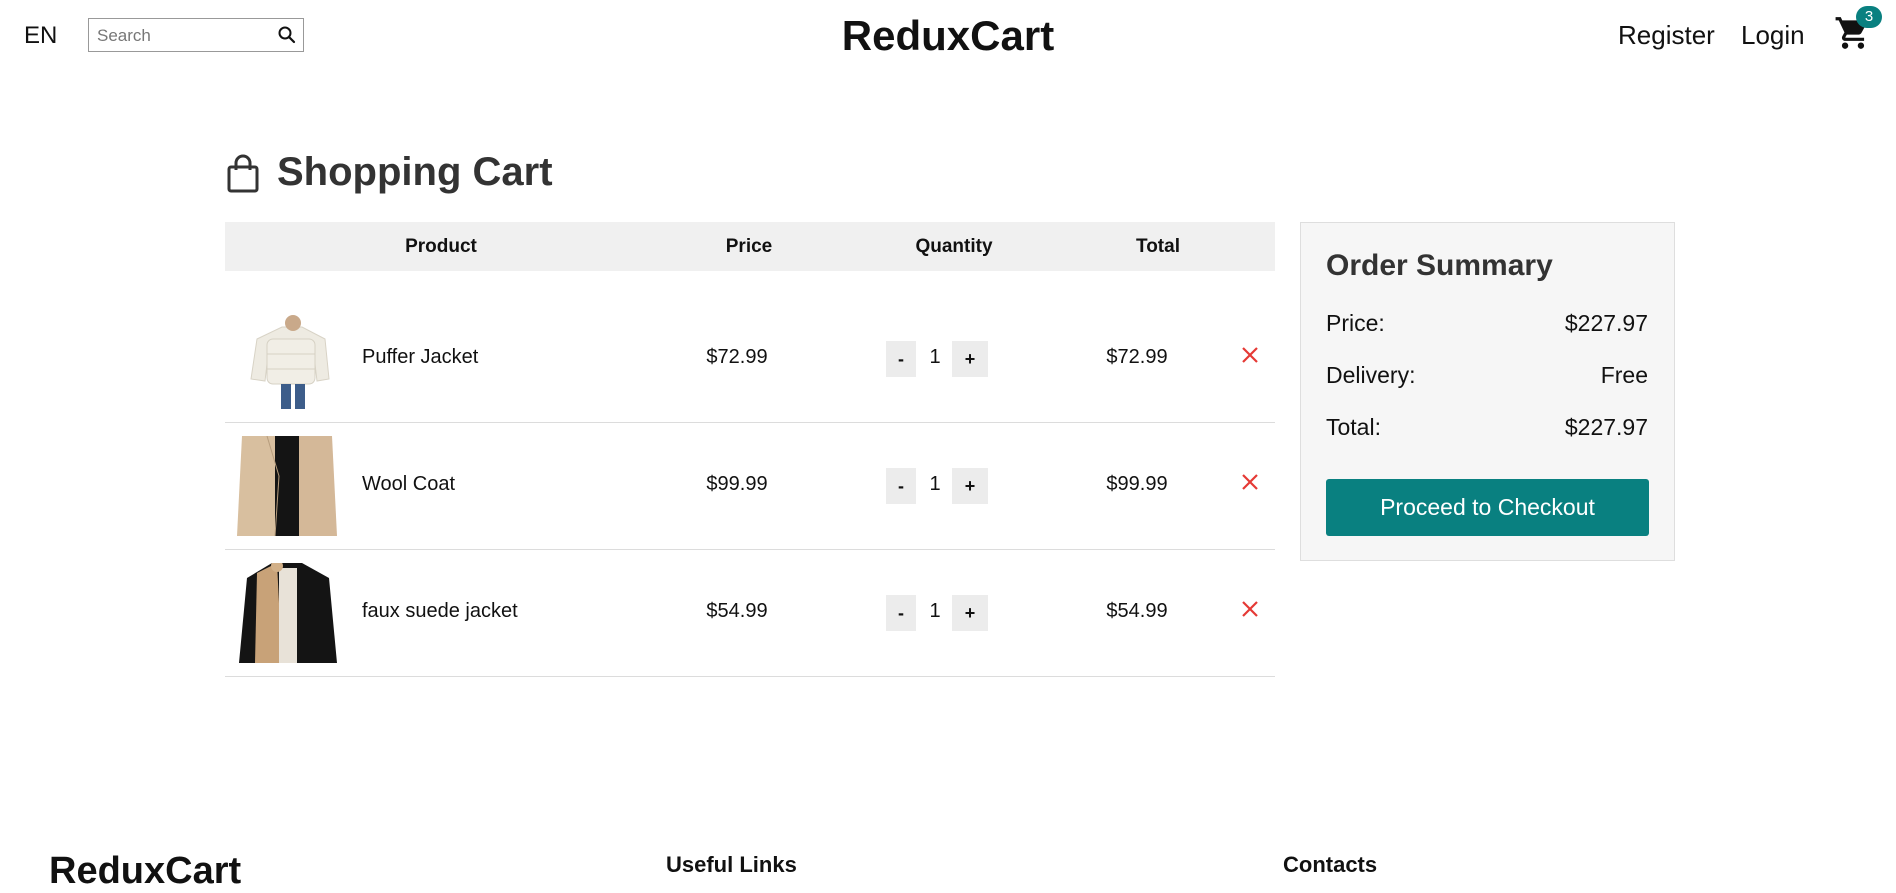 Image resolution: width=1896 pixels, height=893 pixels. What do you see at coordinates (420, 357) in the screenshot?
I see `product-name: Puffer Jacket` at bounding box center [420, 357].